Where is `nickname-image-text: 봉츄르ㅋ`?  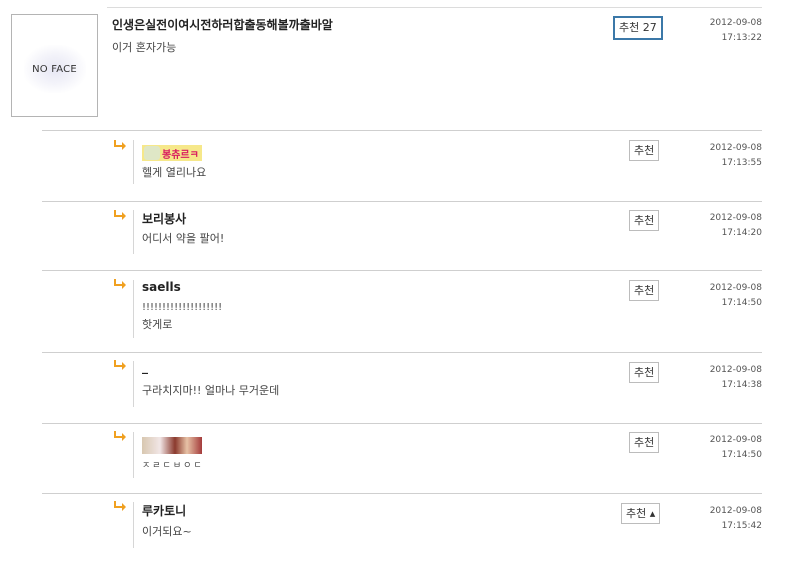 nickname-image-text: 봉츄르ㅋ is located at coordinates (180, 155).